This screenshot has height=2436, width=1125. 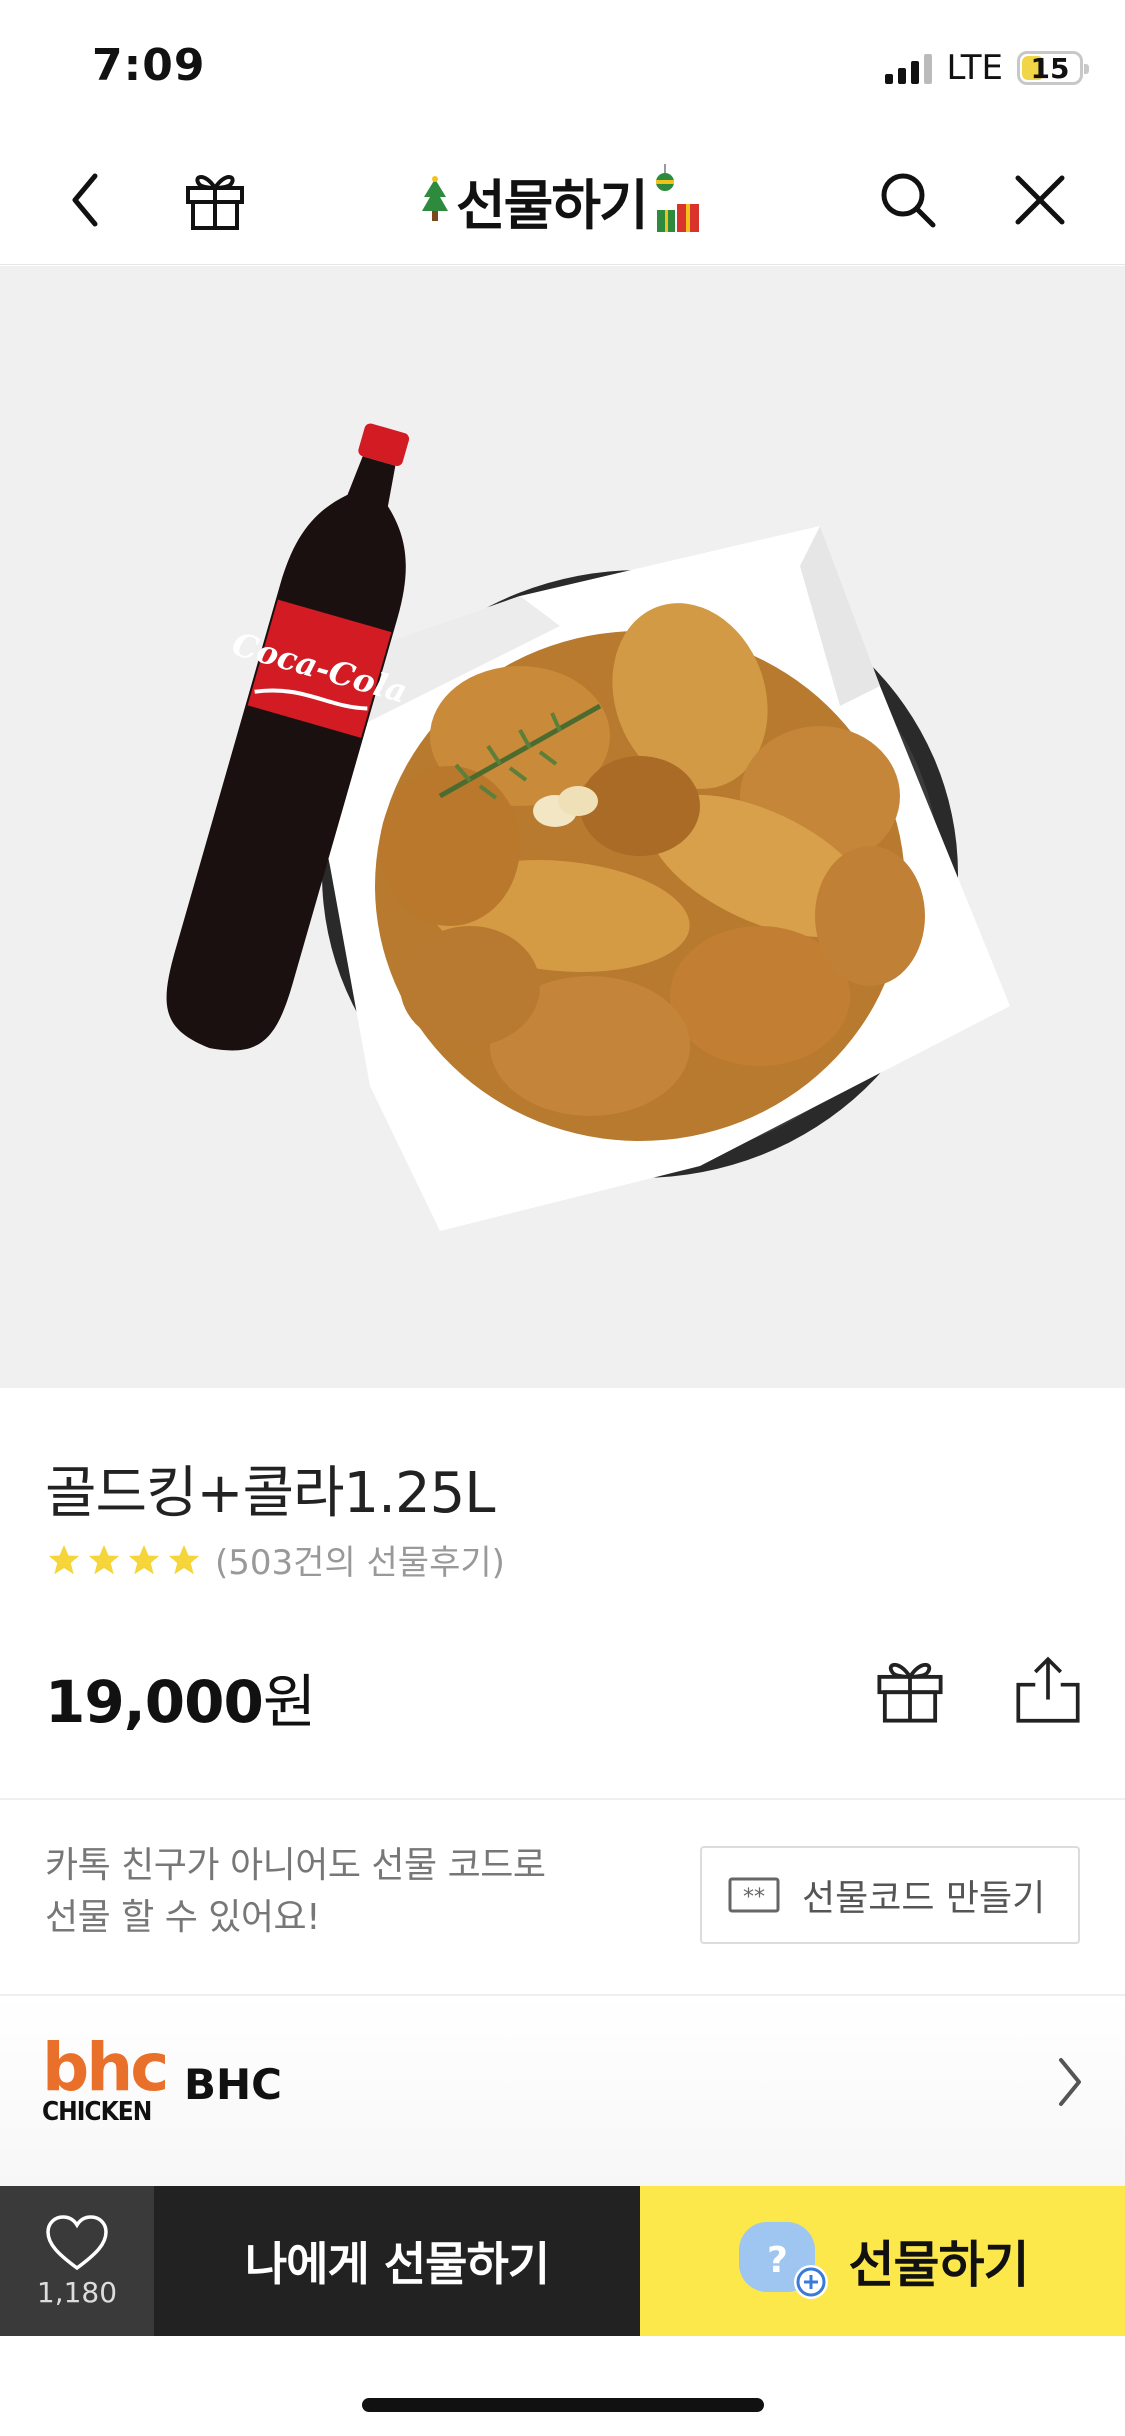 What do you see at coordinates (552, 205) in the screenshot?
I see `page-title: 선물하기` at bounding box center [552, 205].